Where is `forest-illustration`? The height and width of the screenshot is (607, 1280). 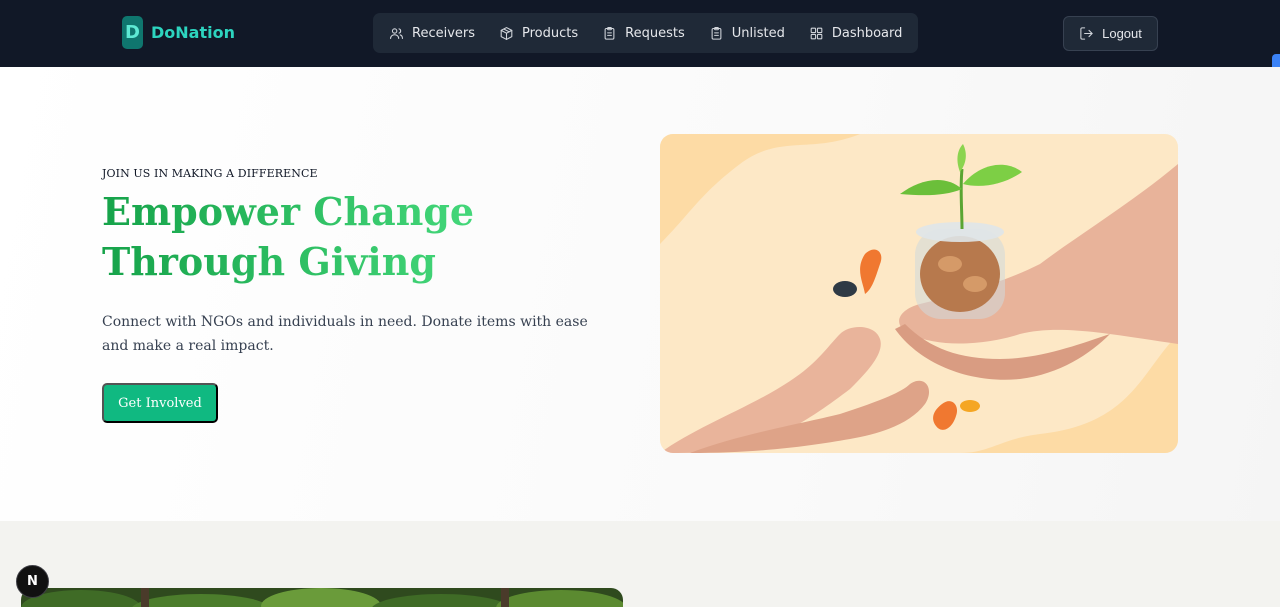
forest-illustration is located at coordinates (322, 597).